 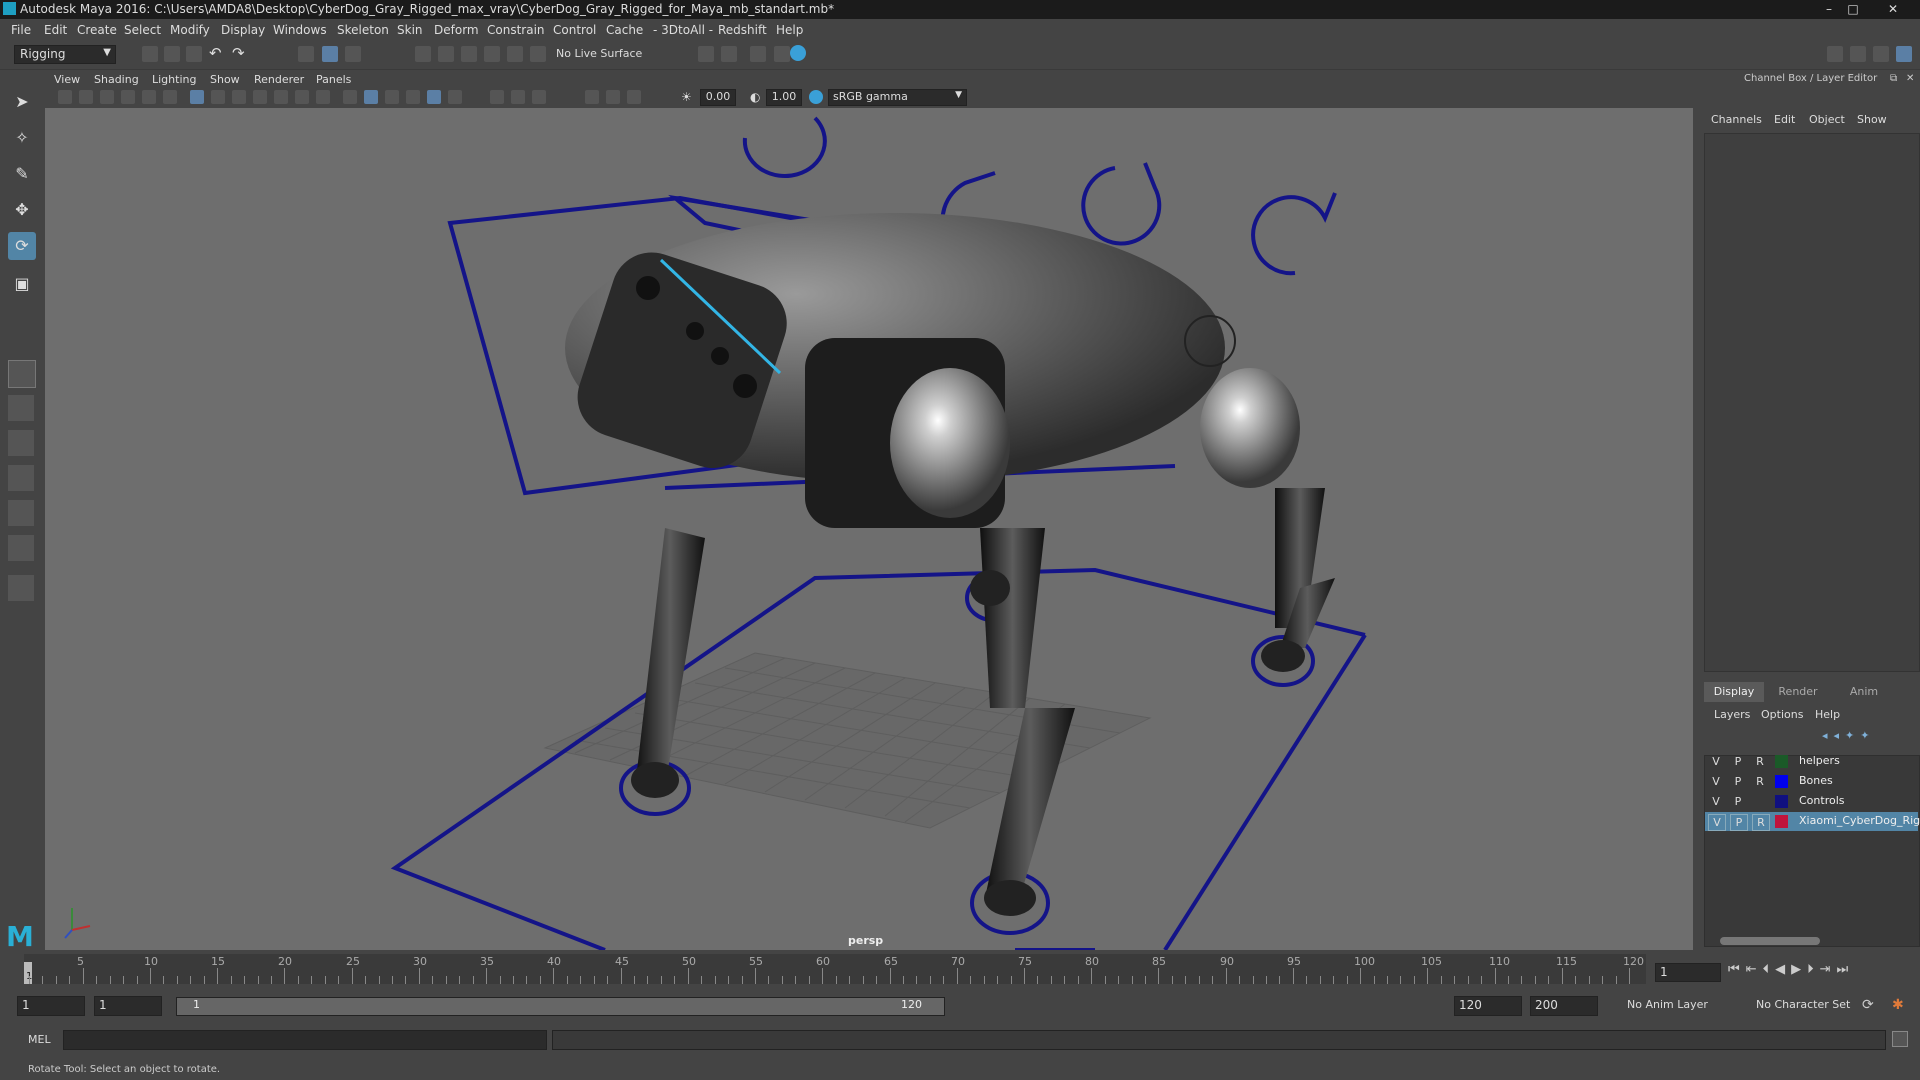 I want to click on select-object-icon, so click(x=330, y=54).